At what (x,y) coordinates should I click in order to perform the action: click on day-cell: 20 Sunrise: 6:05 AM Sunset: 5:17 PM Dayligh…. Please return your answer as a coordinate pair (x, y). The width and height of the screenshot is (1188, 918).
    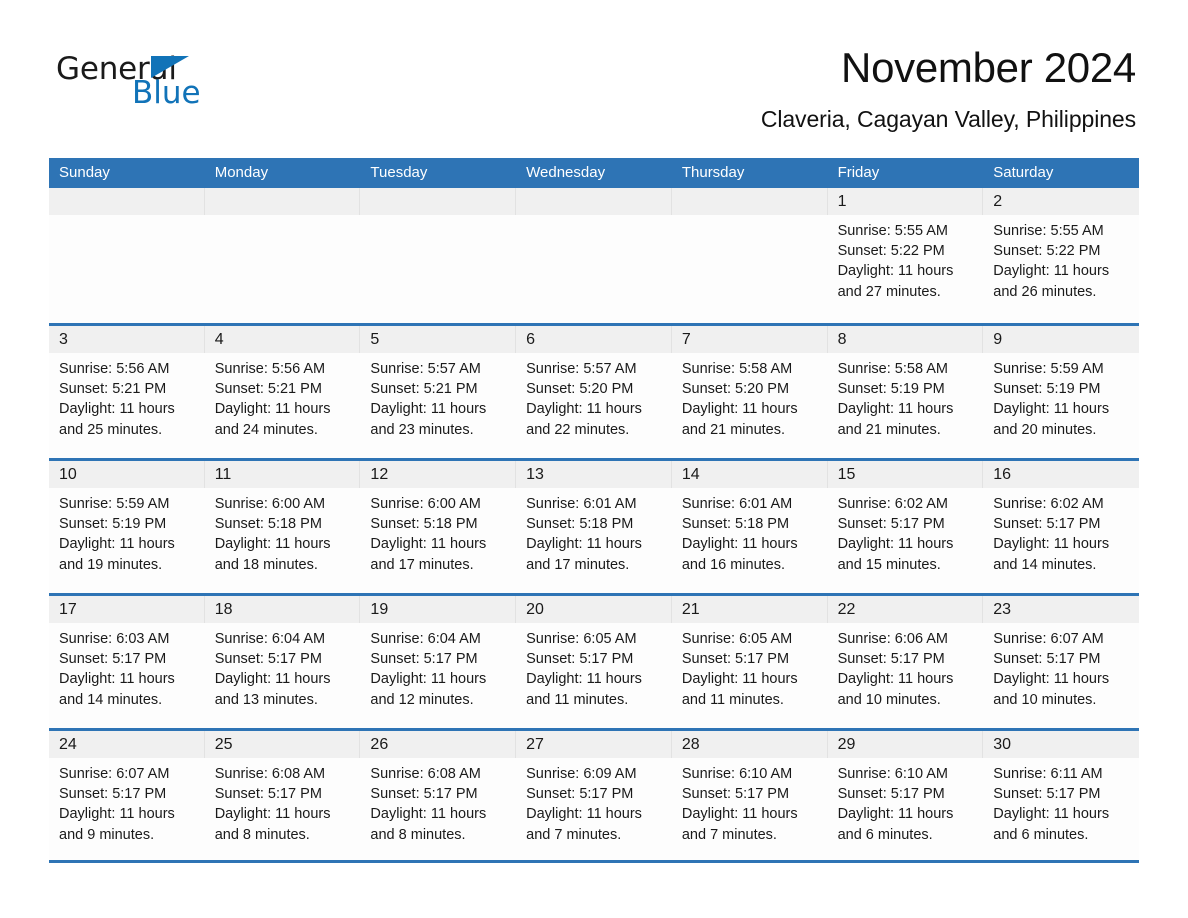
    Looking at the image, I should click on (594, 662).